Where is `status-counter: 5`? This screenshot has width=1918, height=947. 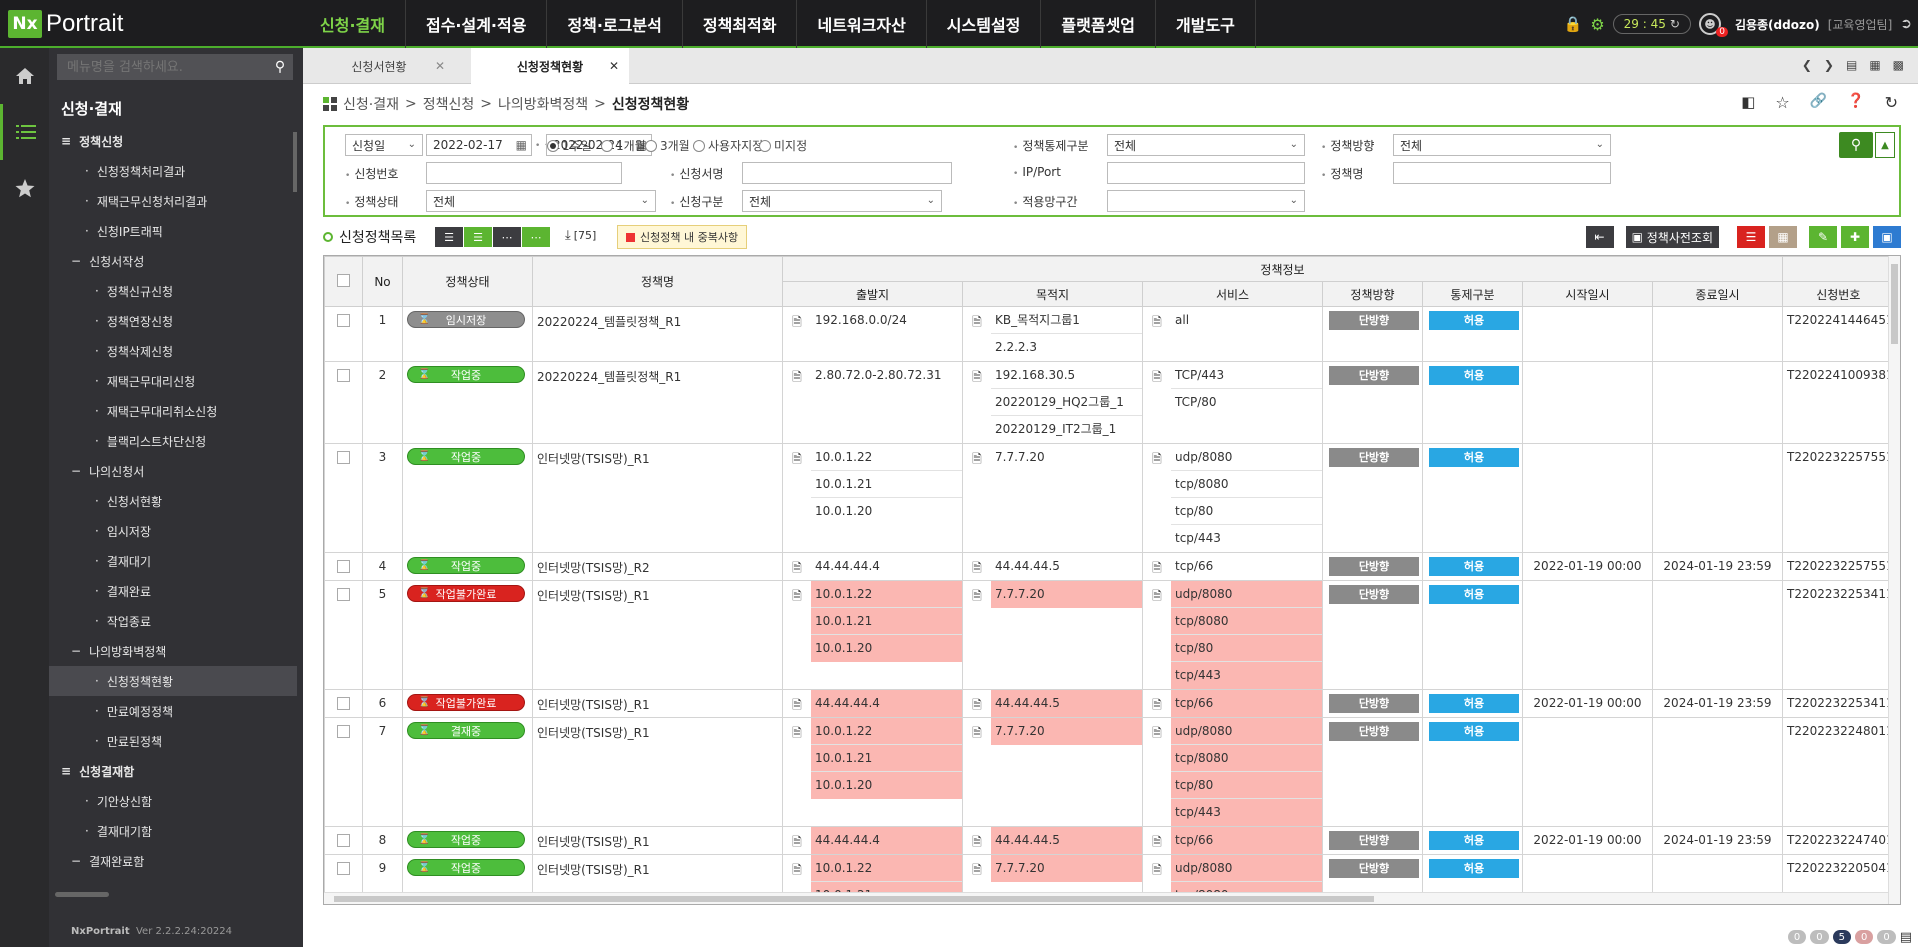
status-counter: 5 is located at coordinates (1841, 937).